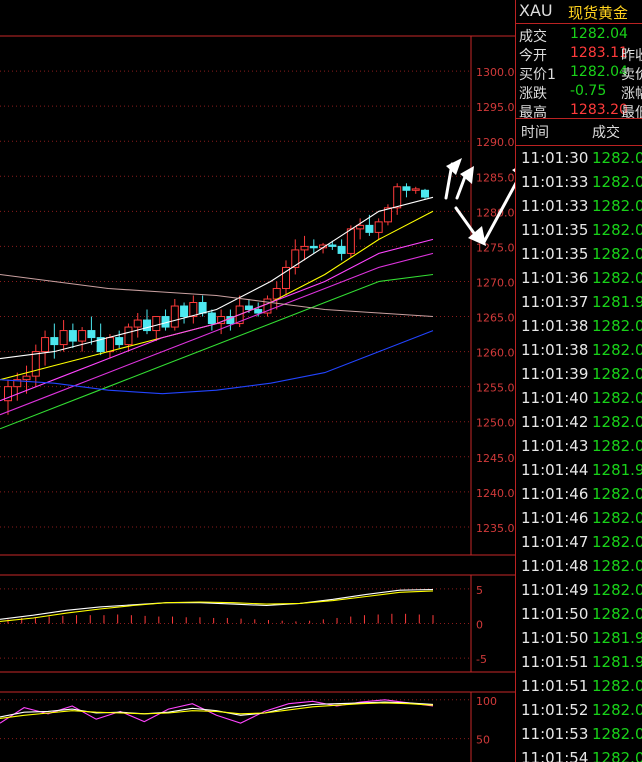 This screenshot has height=762, width=642. What do you see at coordinates (495, 528) in the screenshot?
I see `price-tick-label: 1235.0` at bounding box center [495, 528].